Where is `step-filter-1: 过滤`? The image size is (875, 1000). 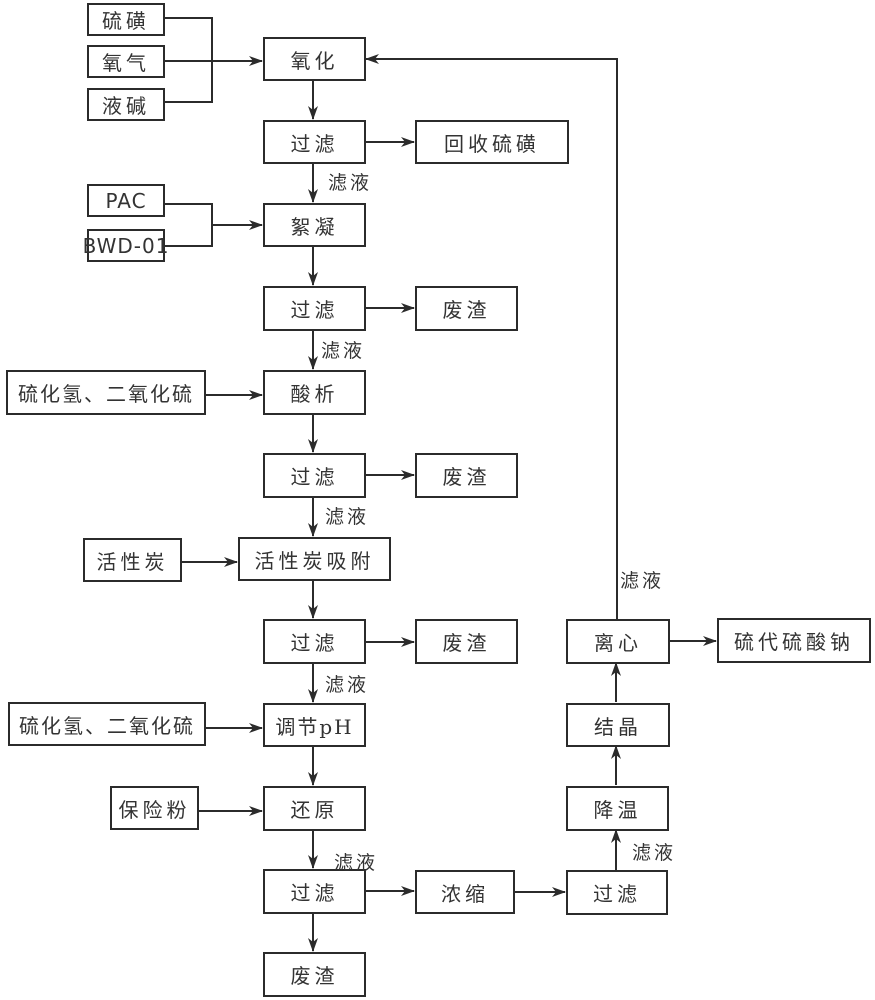 step-filter-1: 过滤 is located at coordinates (314, 142).